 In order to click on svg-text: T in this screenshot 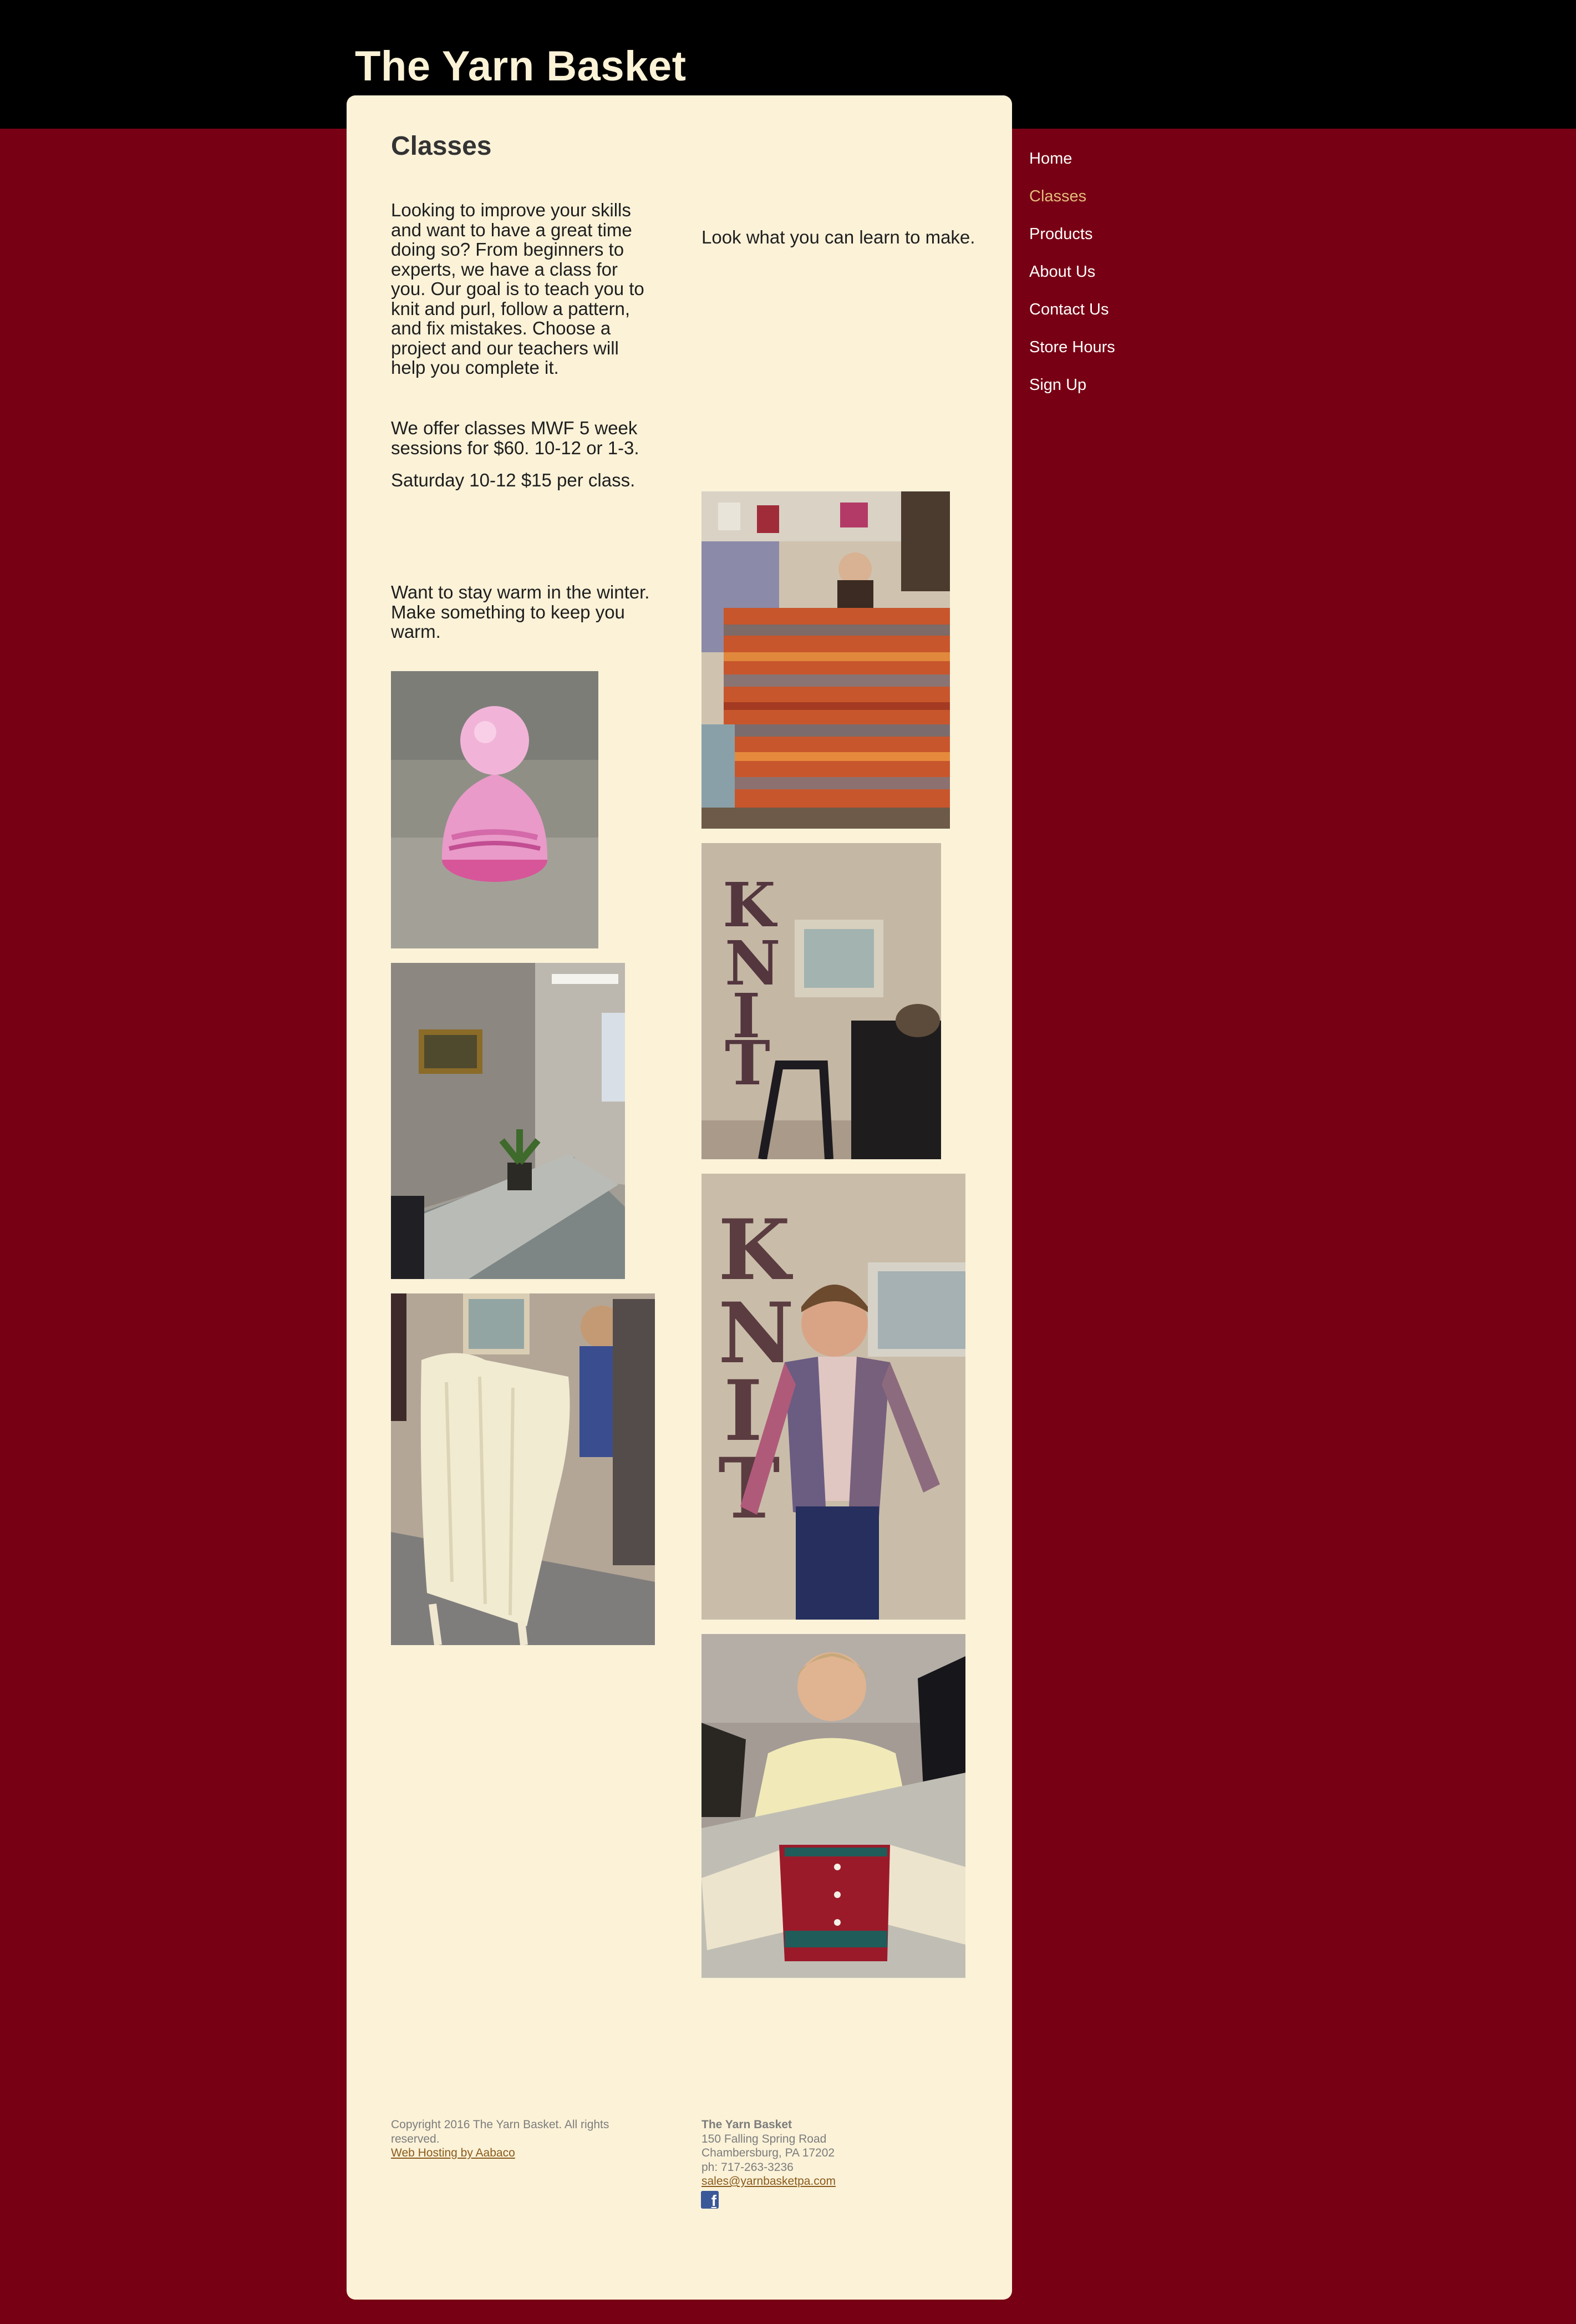, I will do `click(747, 1063)`.